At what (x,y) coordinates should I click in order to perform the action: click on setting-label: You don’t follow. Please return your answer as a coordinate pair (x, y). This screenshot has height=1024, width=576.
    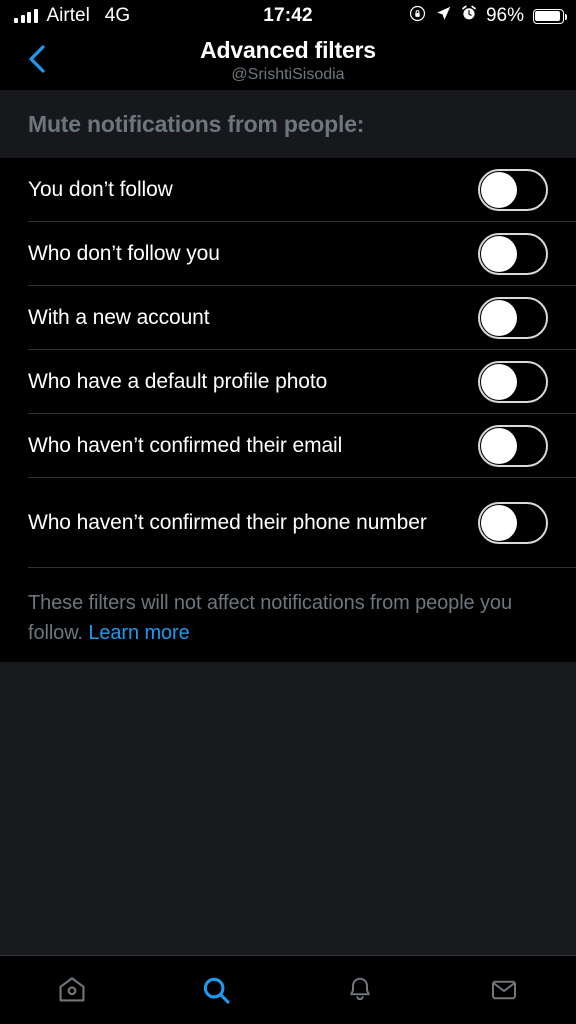
    Looking at the image, I should click on (100, 189).